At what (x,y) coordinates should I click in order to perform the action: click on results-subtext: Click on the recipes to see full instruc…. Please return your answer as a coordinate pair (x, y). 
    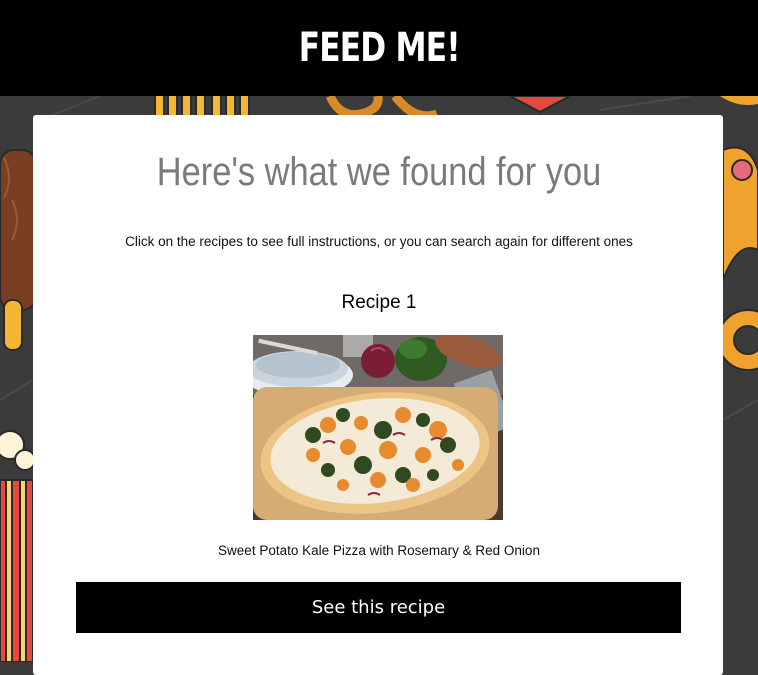
    Looking at the image, I should click on (379, 241).